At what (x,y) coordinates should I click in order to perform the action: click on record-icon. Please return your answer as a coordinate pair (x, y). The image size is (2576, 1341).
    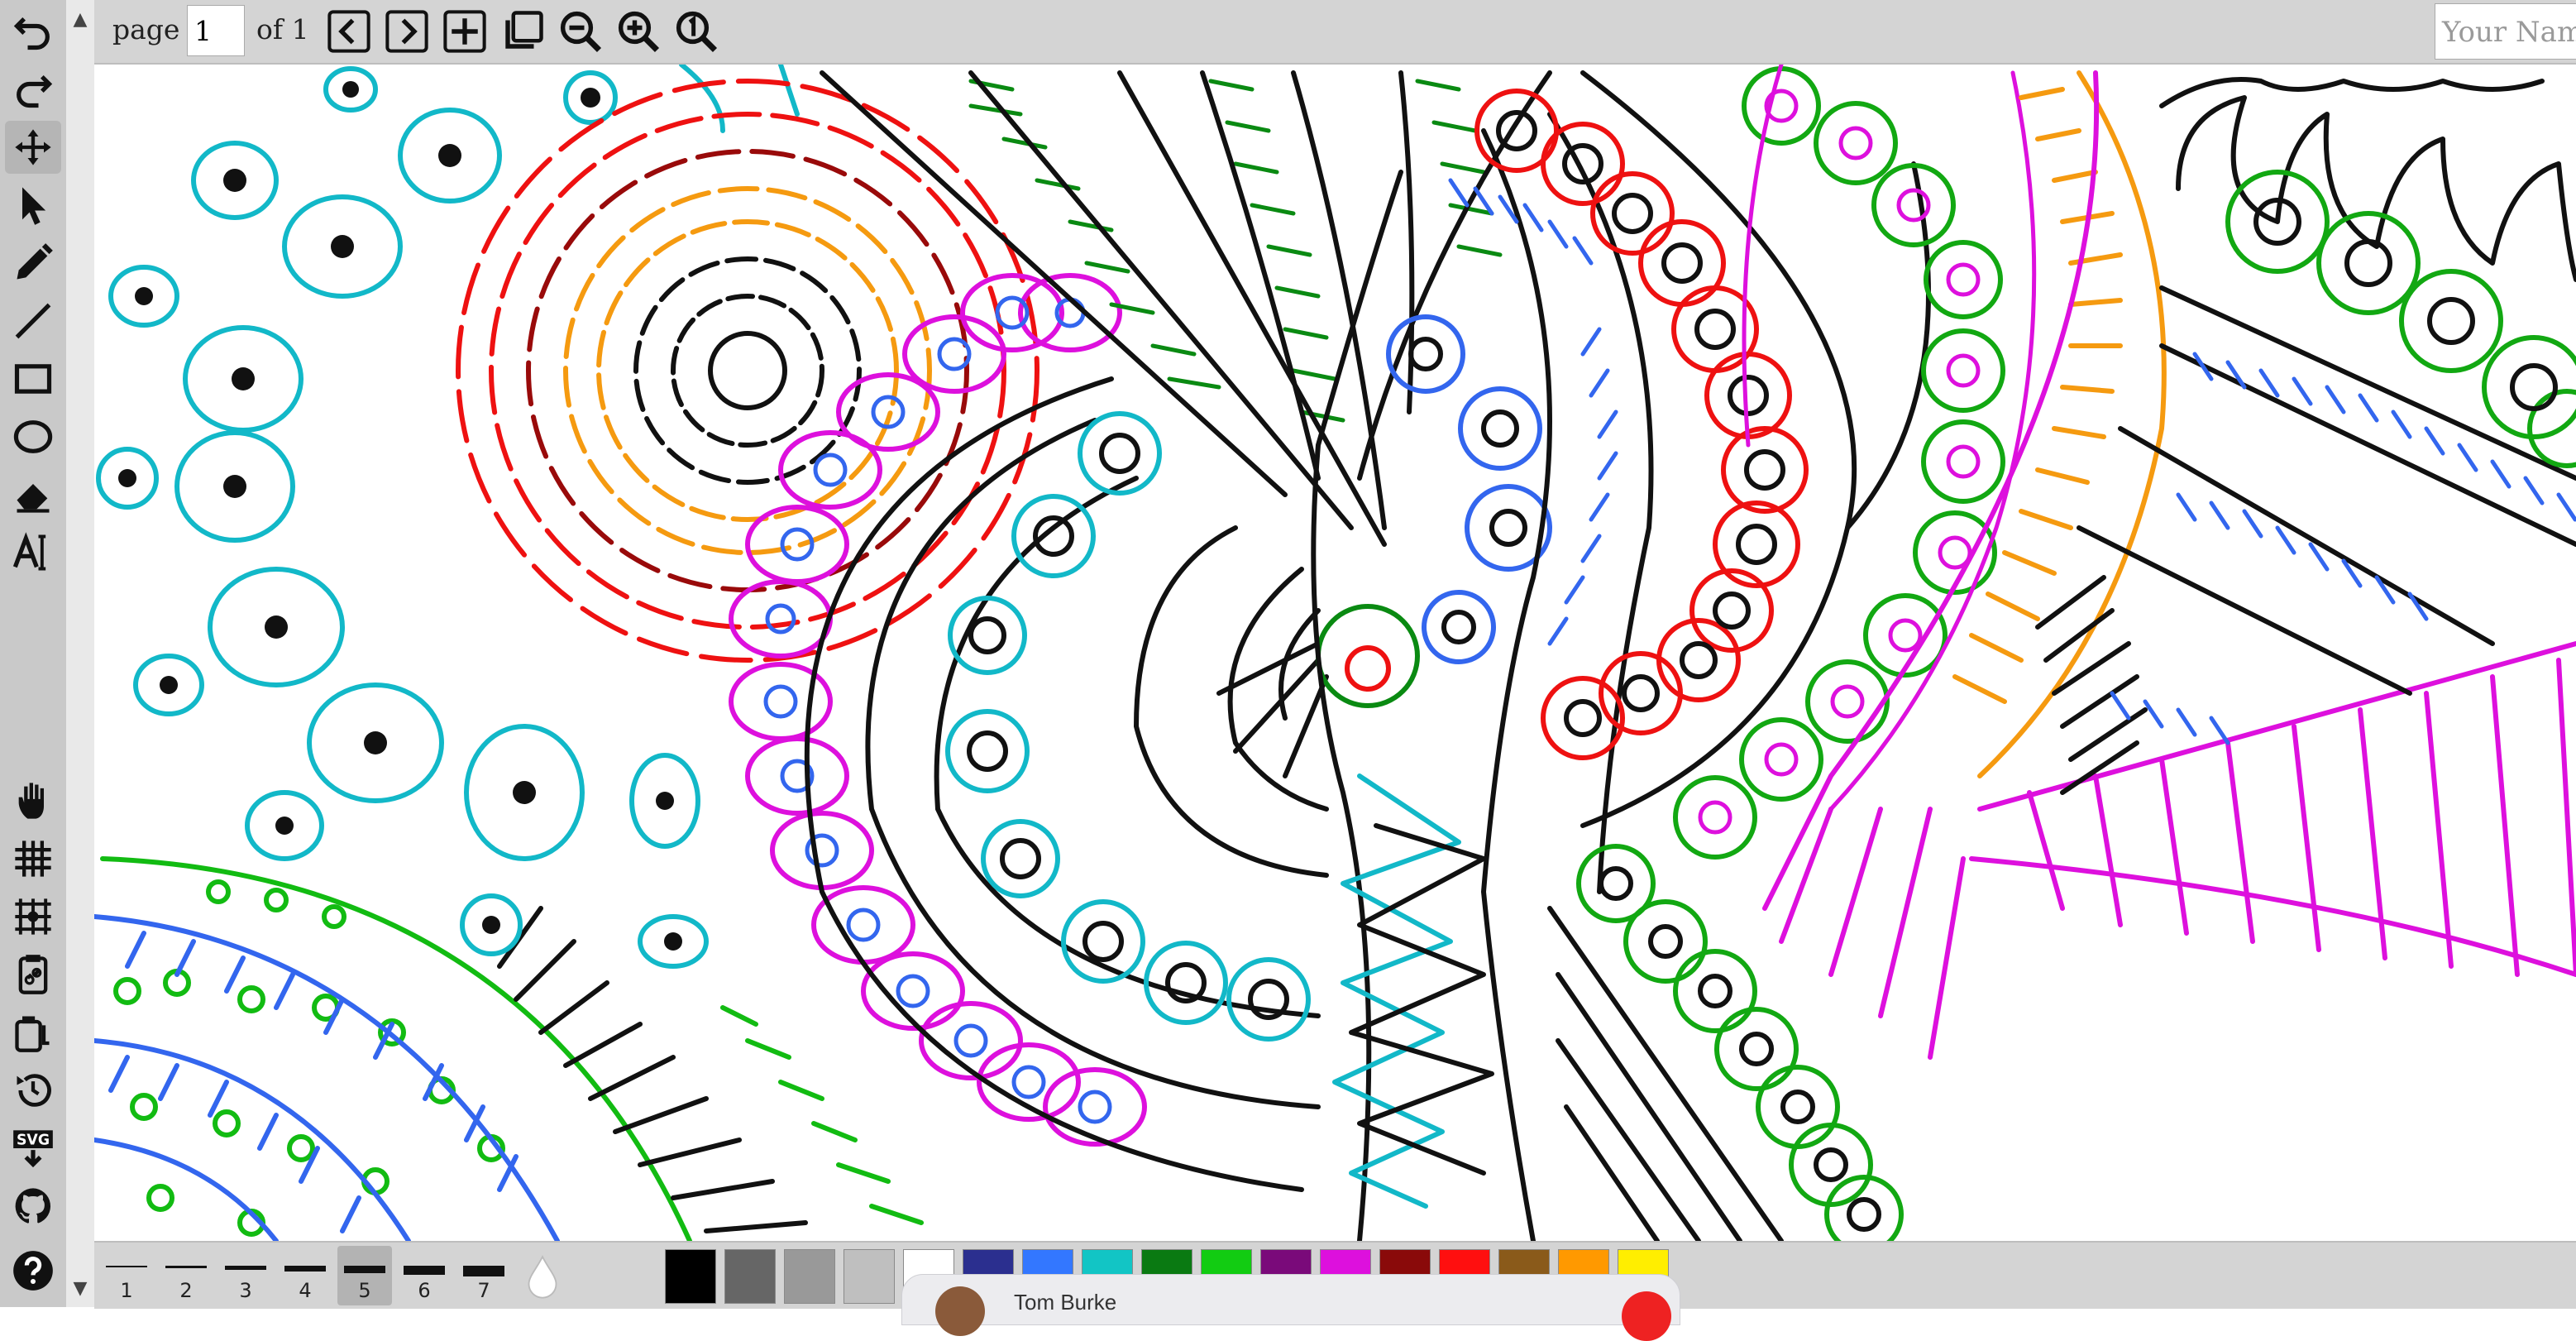
    Looking at the image, I should click on (1646, 1316).